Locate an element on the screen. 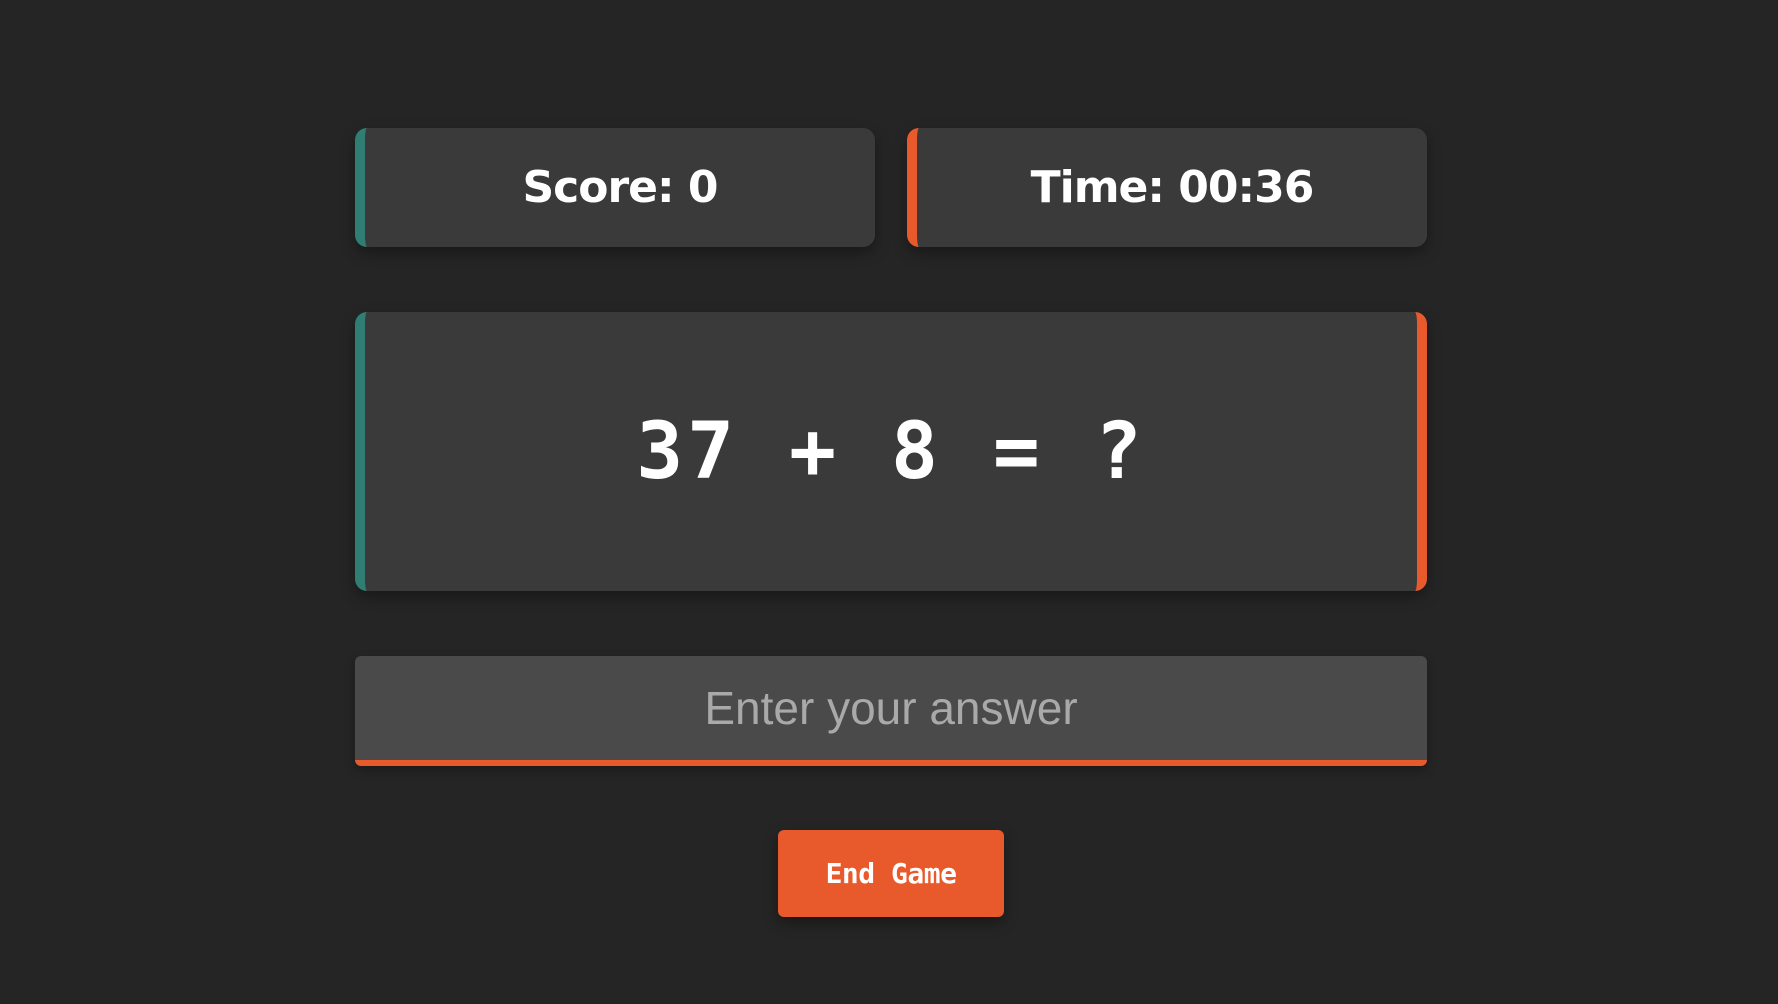 Image resolution: width=1778 pixels, height=1004 pixels. question-text: 37 + 8 = ? is located at coordinates (891, 451).